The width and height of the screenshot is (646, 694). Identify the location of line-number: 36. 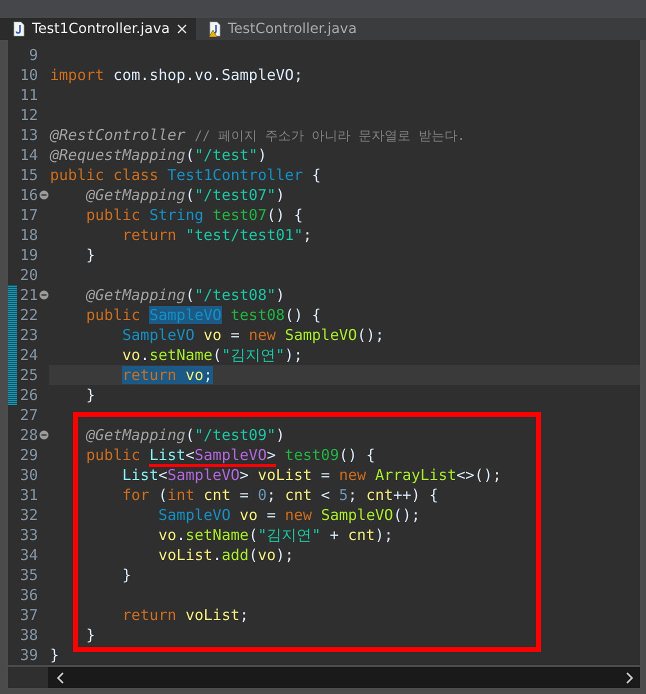
(28, 595).